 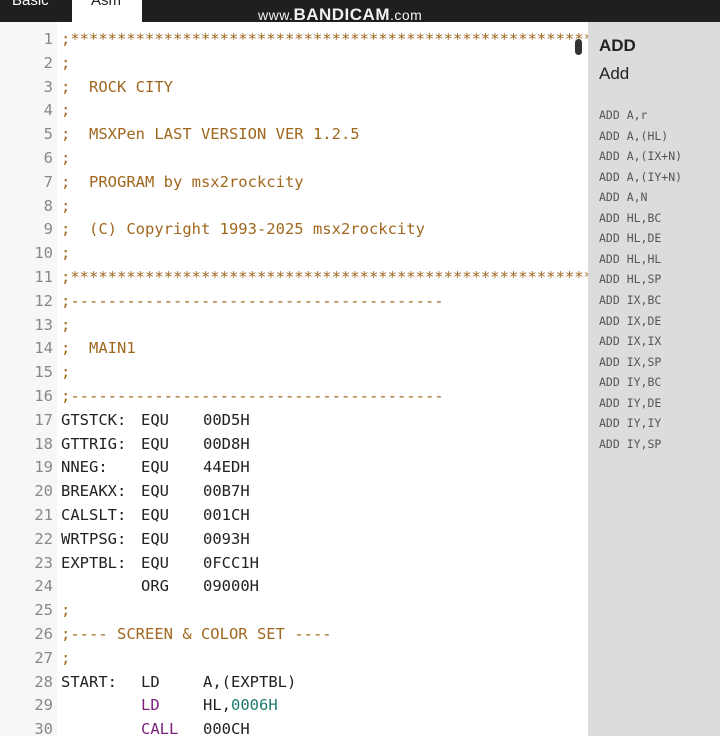 I want to click on reference-item: ADD A,(HL), so click(x=633, y=136).